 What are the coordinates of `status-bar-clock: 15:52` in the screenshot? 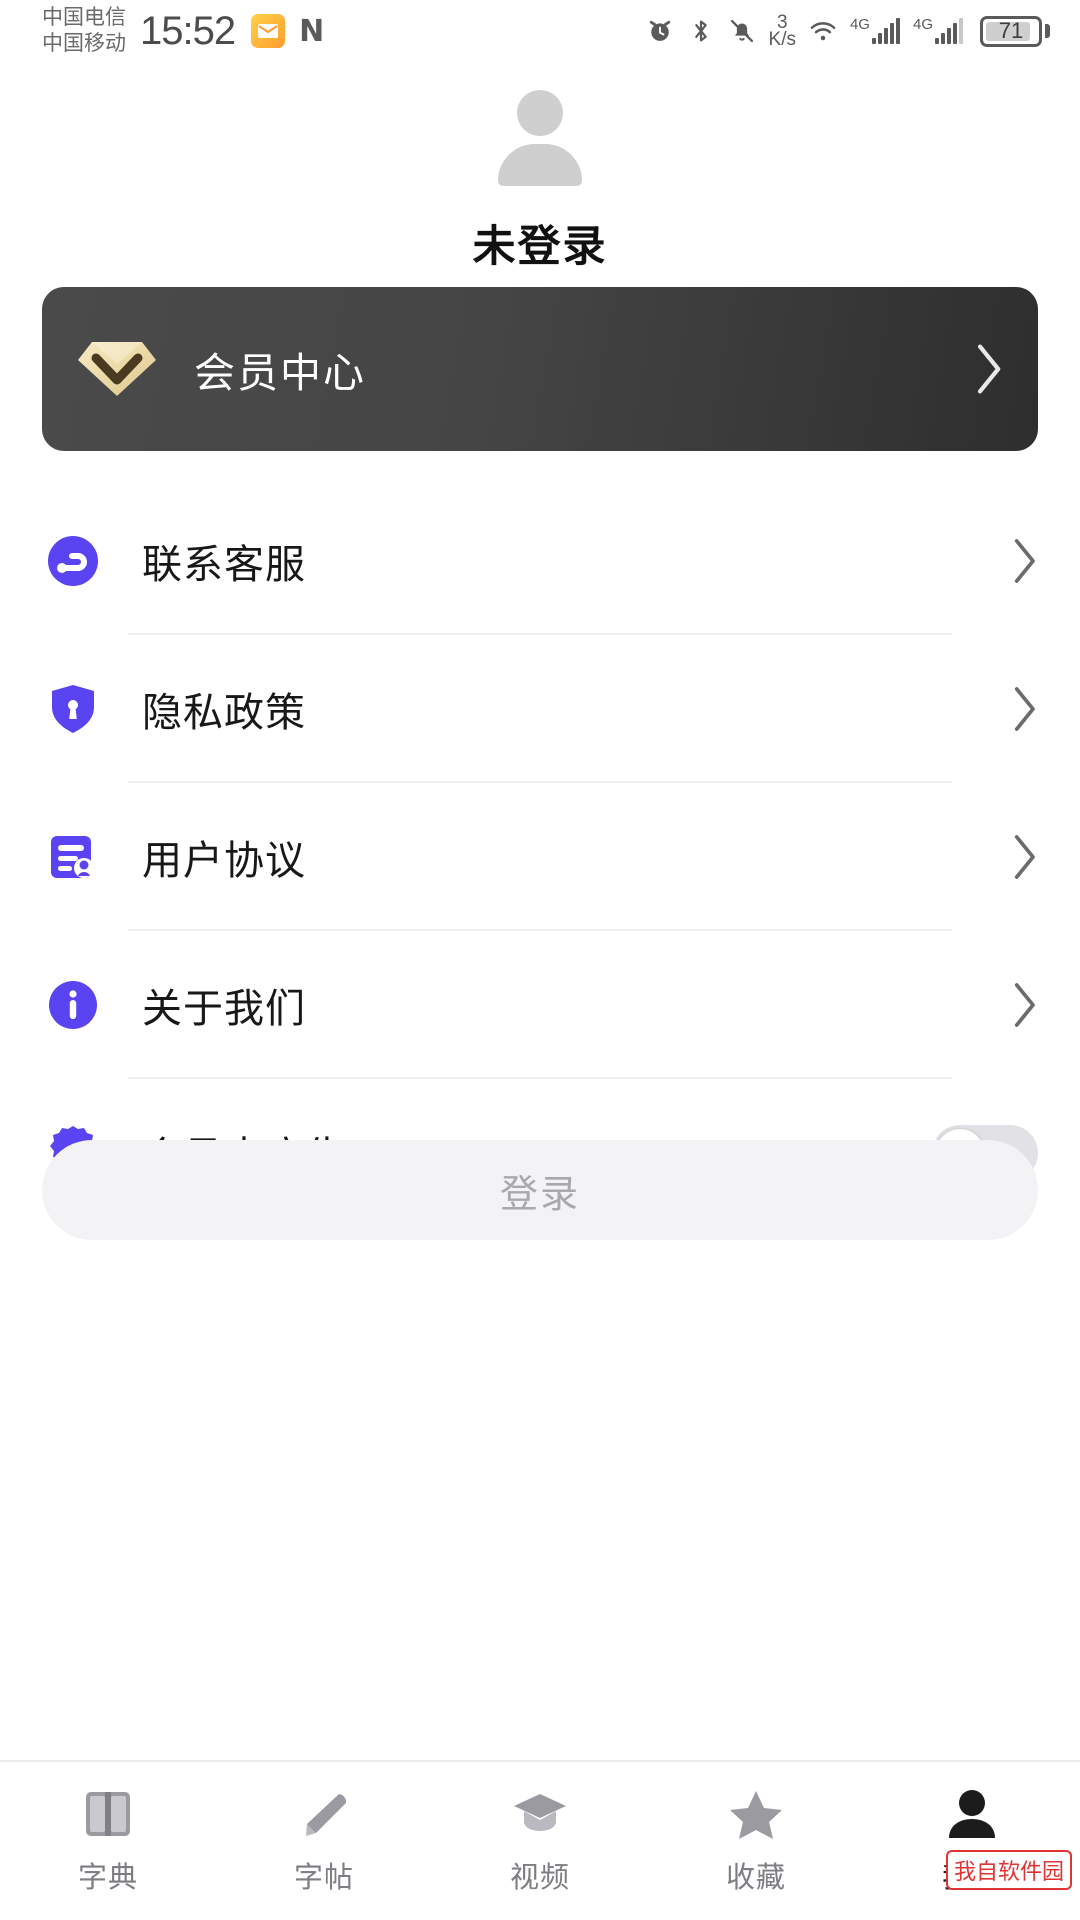 It's located at (188, 30).